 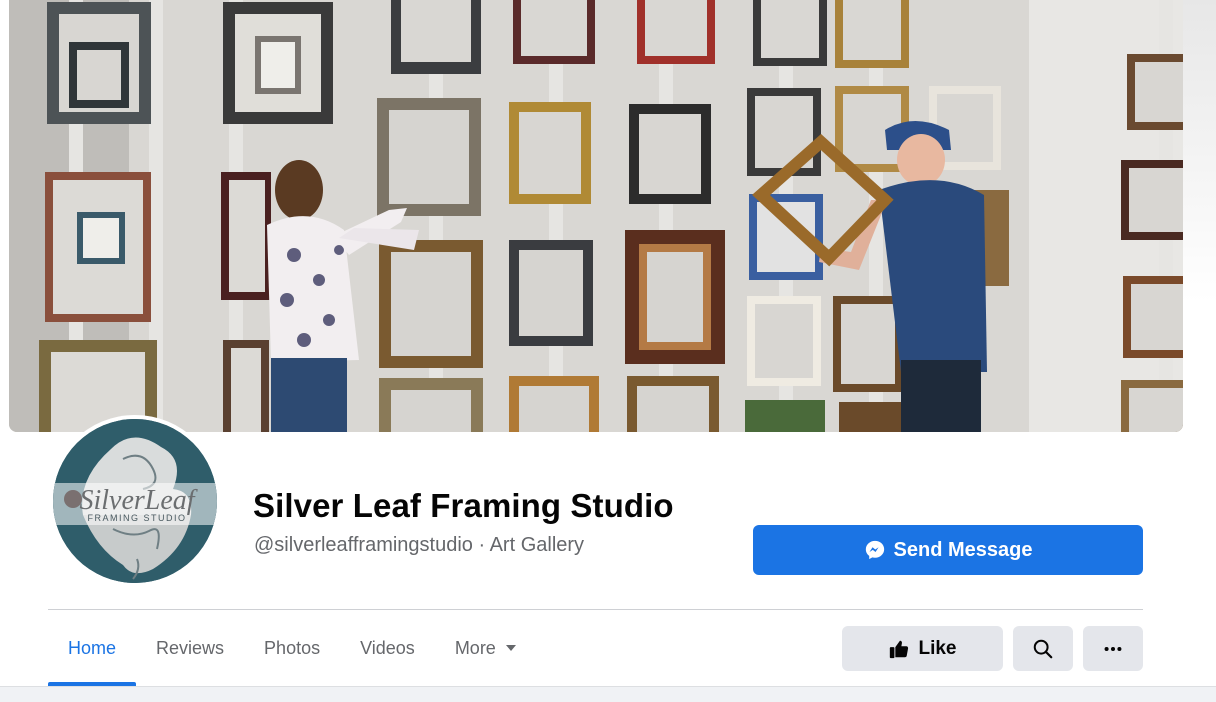 I want to click on page-tabs: Home Reviews Photos Videos More, so click(x=292, y=648).